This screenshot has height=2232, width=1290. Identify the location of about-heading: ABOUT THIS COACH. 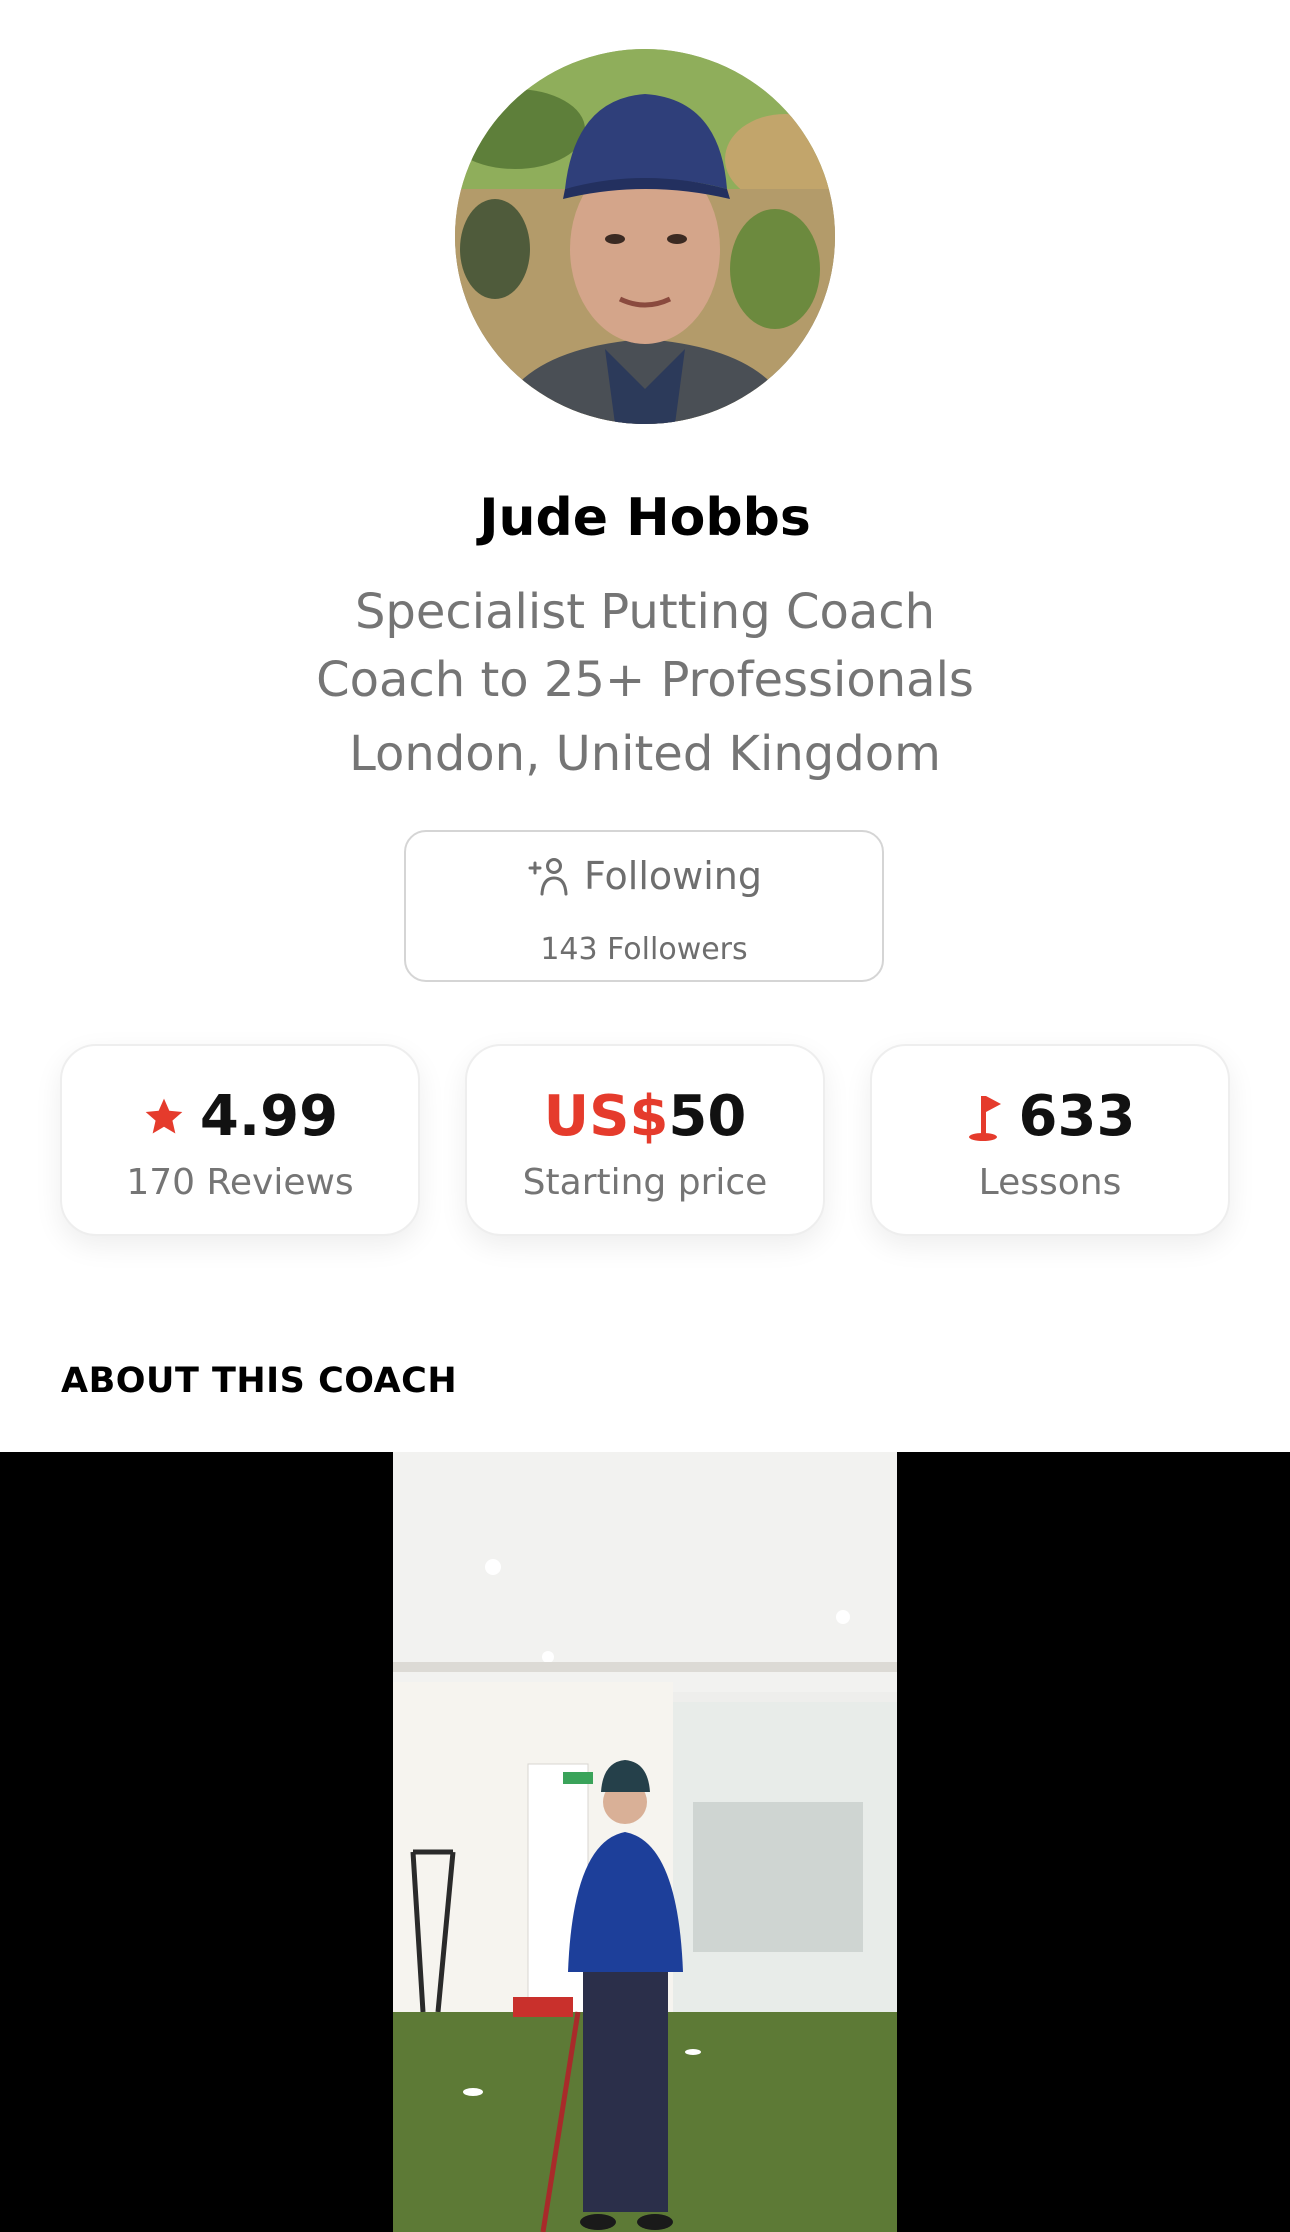
(259, 1381).